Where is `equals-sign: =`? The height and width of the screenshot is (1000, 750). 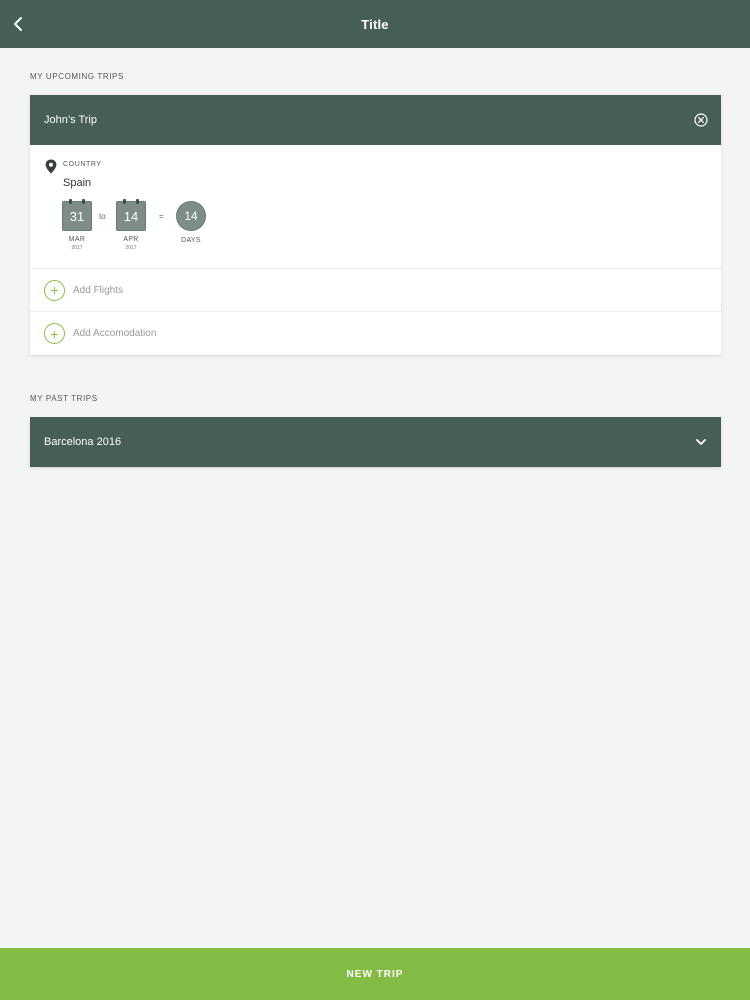
equals-sign: = is located at coordinates (161, 216).